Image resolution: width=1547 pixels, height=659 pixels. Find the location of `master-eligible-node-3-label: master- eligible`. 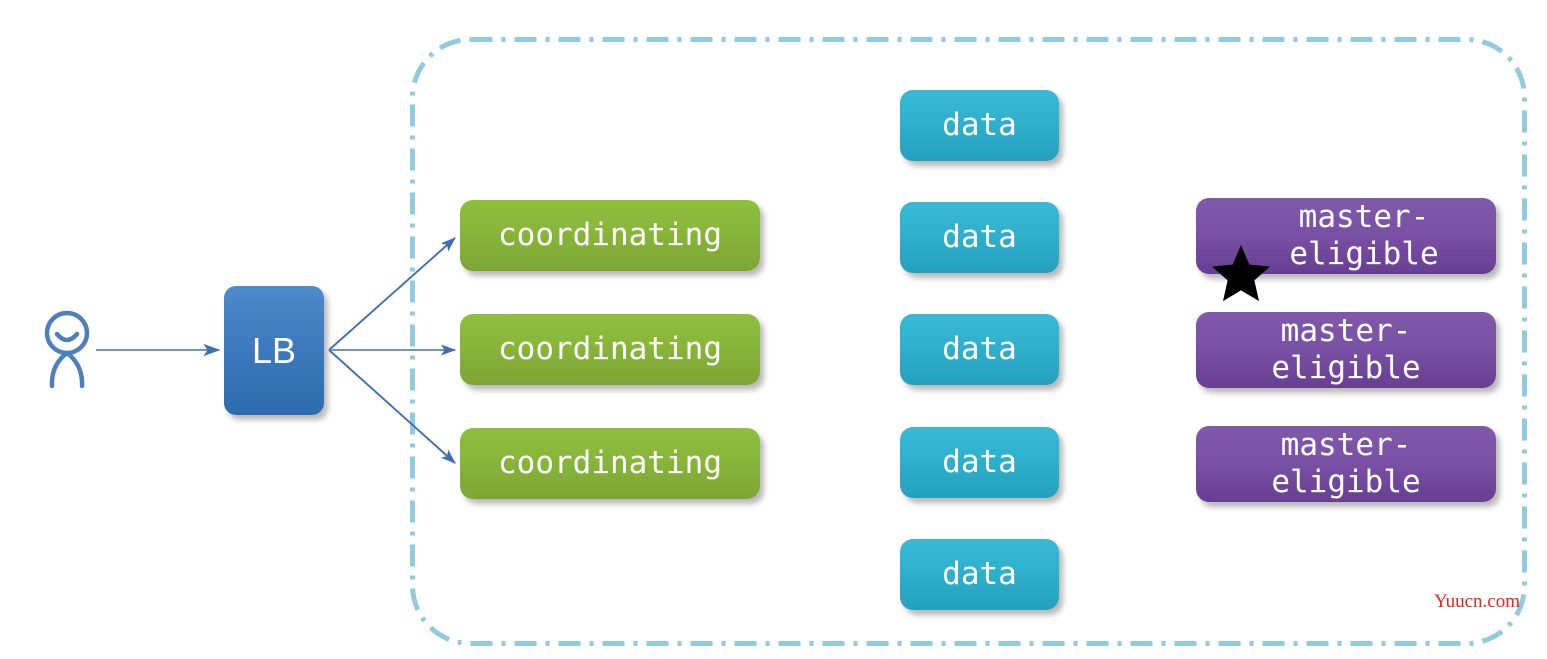

master-eligible-node-3-label: master- eligible is located at coordinates (1346, 463).